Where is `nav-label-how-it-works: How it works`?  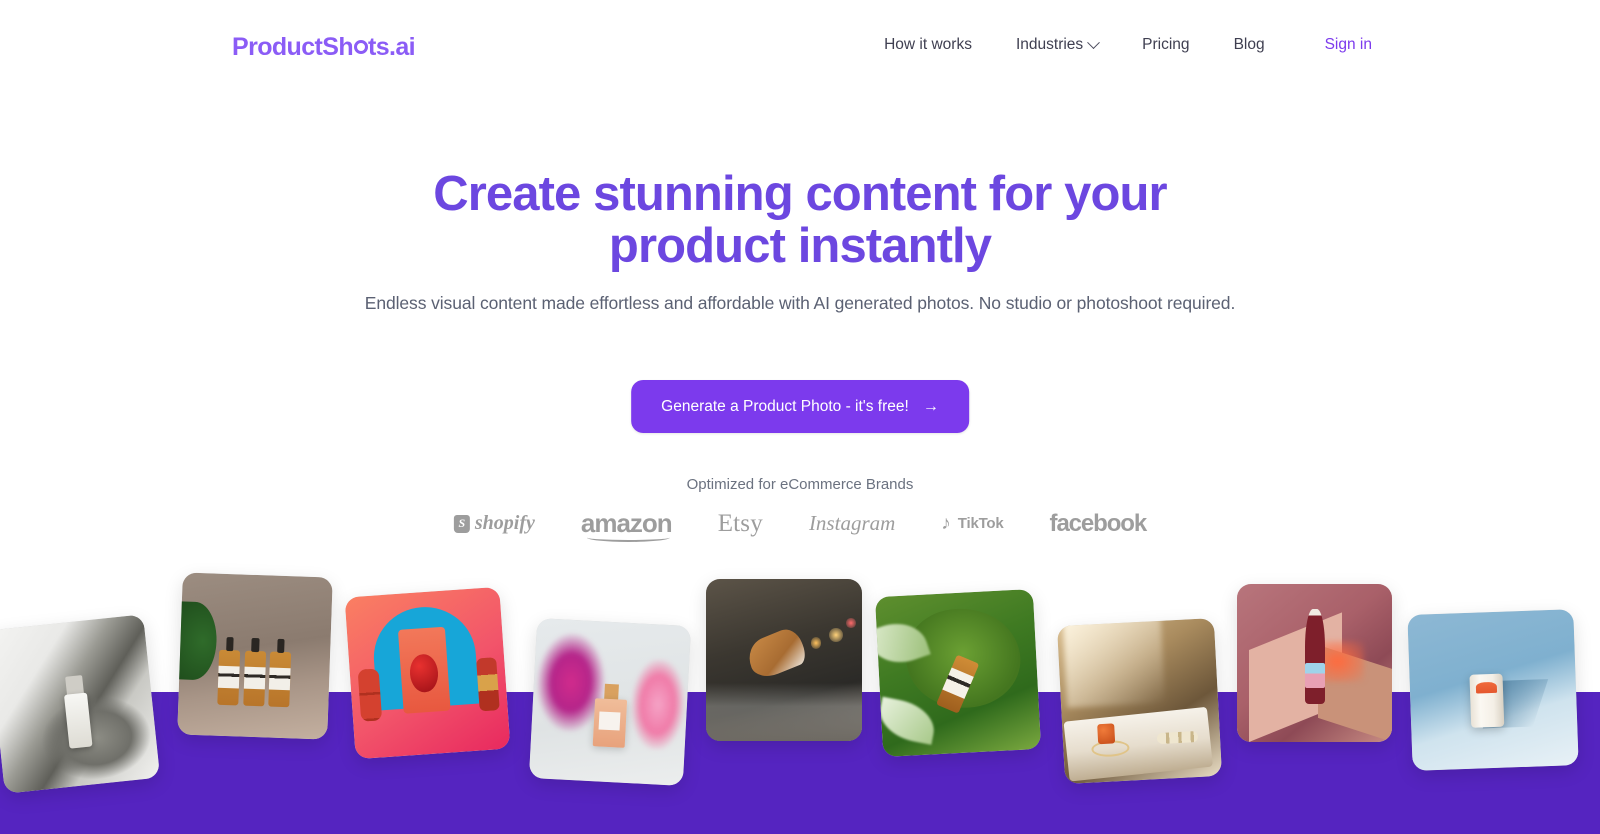
nav-label-how-it-works: How it works is located at coordinates (928, 44).